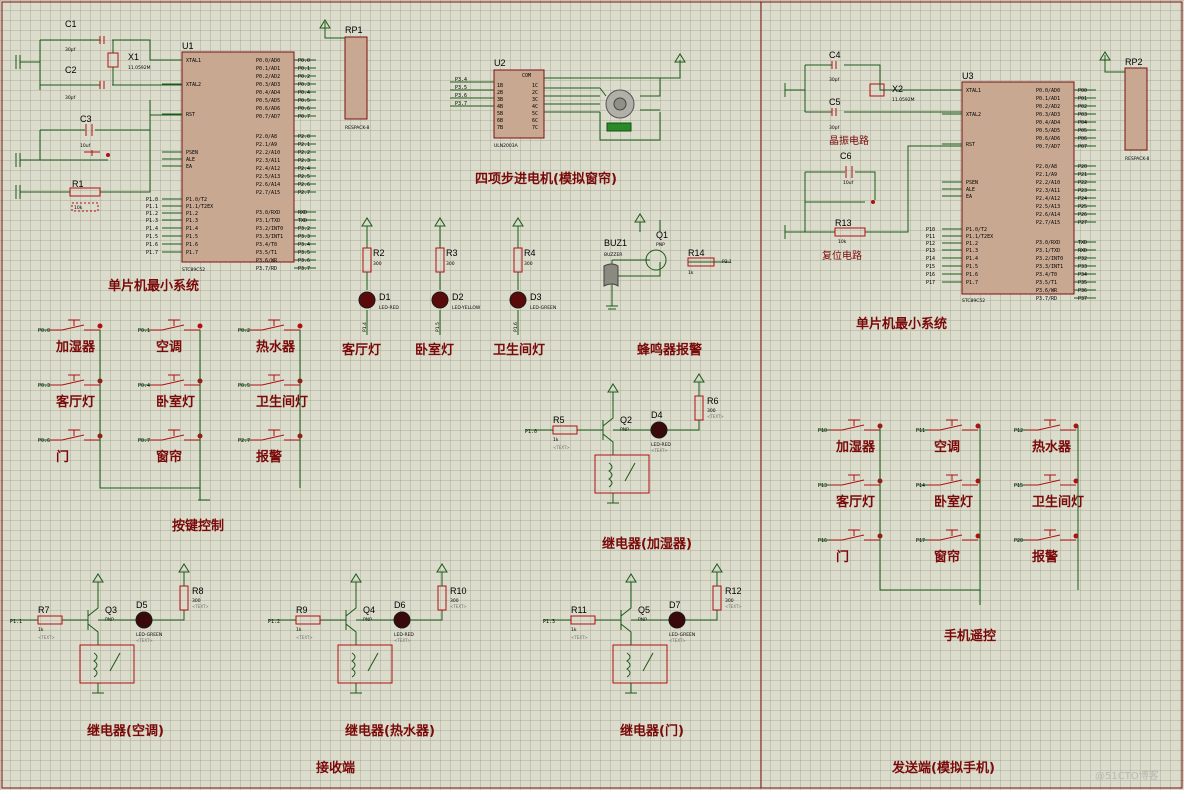 This screenshot has height=790, width=1184. Describe the element at coordinates (1082, 259) in the screenshot. I see `u3-rnet-18: P32` at that location.